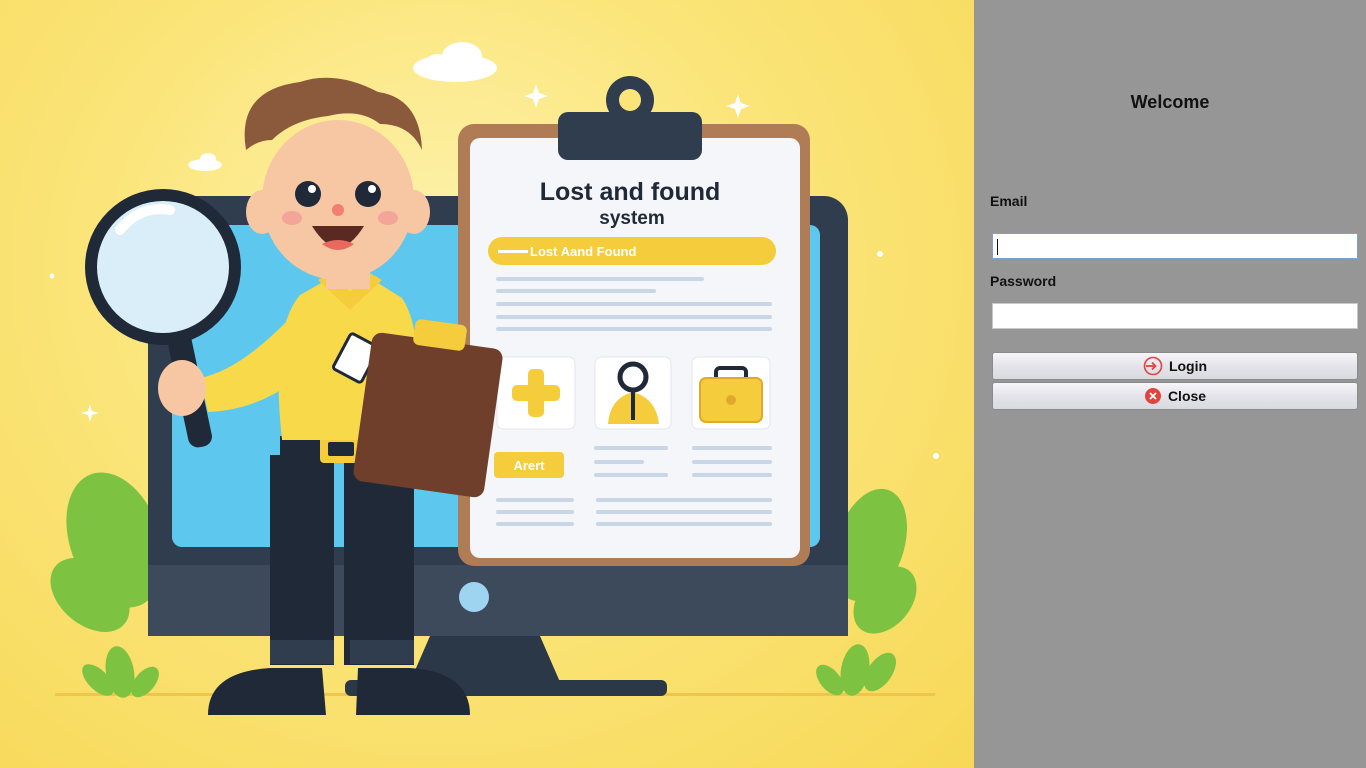 Image resolution: width=1366 pixels, height=768 pixels. I want to click on text-caret, so click(997, 247).